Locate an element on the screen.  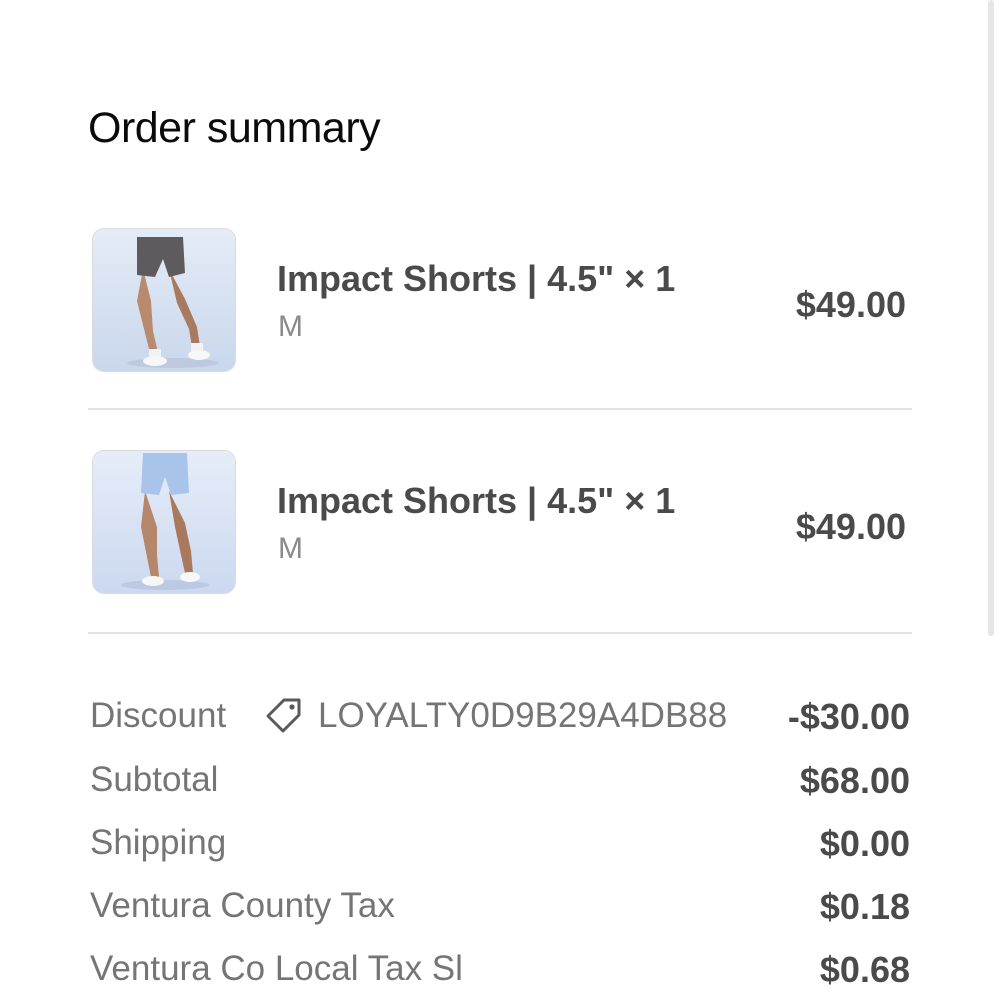
local-tax-label: Ventura Co Local Tax Sl is located at coordinates (276, 968).